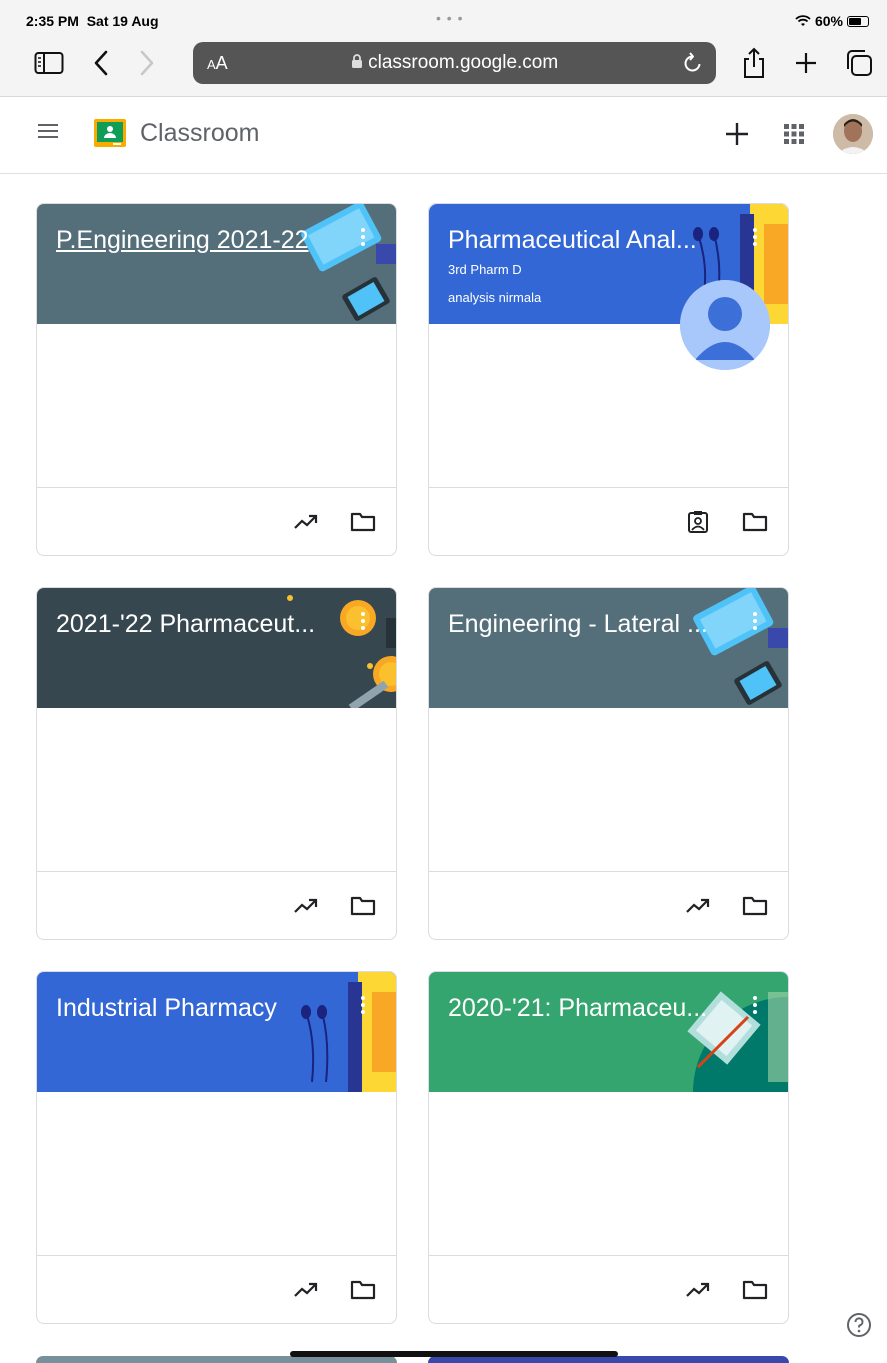 This screenshot has height=1363, width=887. Describe the element at coordinates (485, 269) in the screenshot. I see `class-section: 3rd Pharm D` at that location.